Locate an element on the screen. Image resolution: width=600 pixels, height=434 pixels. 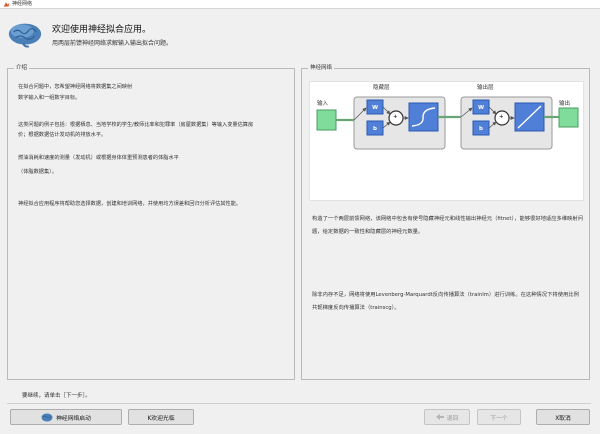
welcome-button-label: K欢迎光临 is located at coordinates (161, 418).